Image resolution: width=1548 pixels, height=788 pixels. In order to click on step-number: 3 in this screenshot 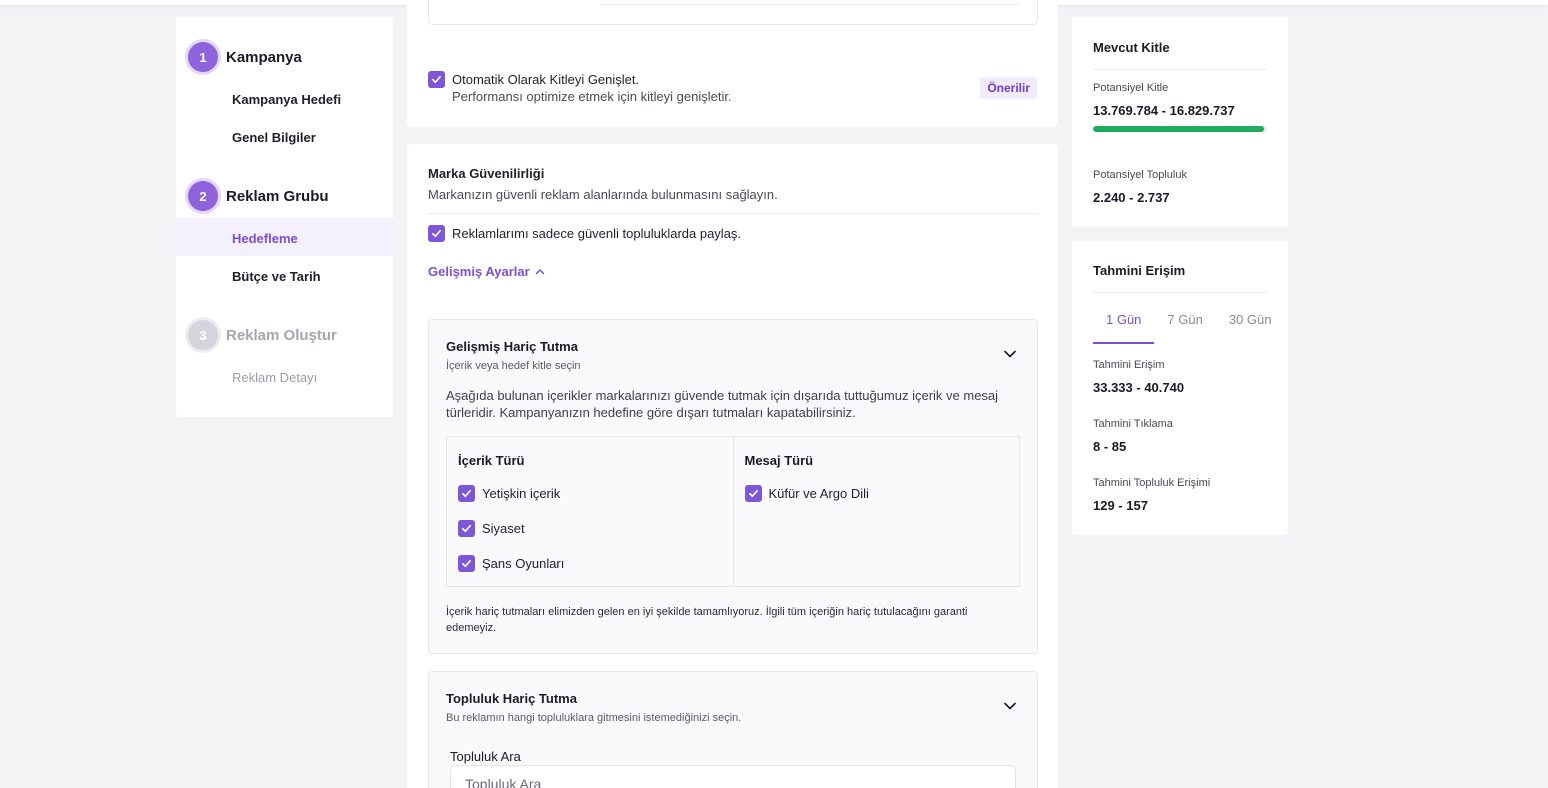, I will do `click(203, 335)`.